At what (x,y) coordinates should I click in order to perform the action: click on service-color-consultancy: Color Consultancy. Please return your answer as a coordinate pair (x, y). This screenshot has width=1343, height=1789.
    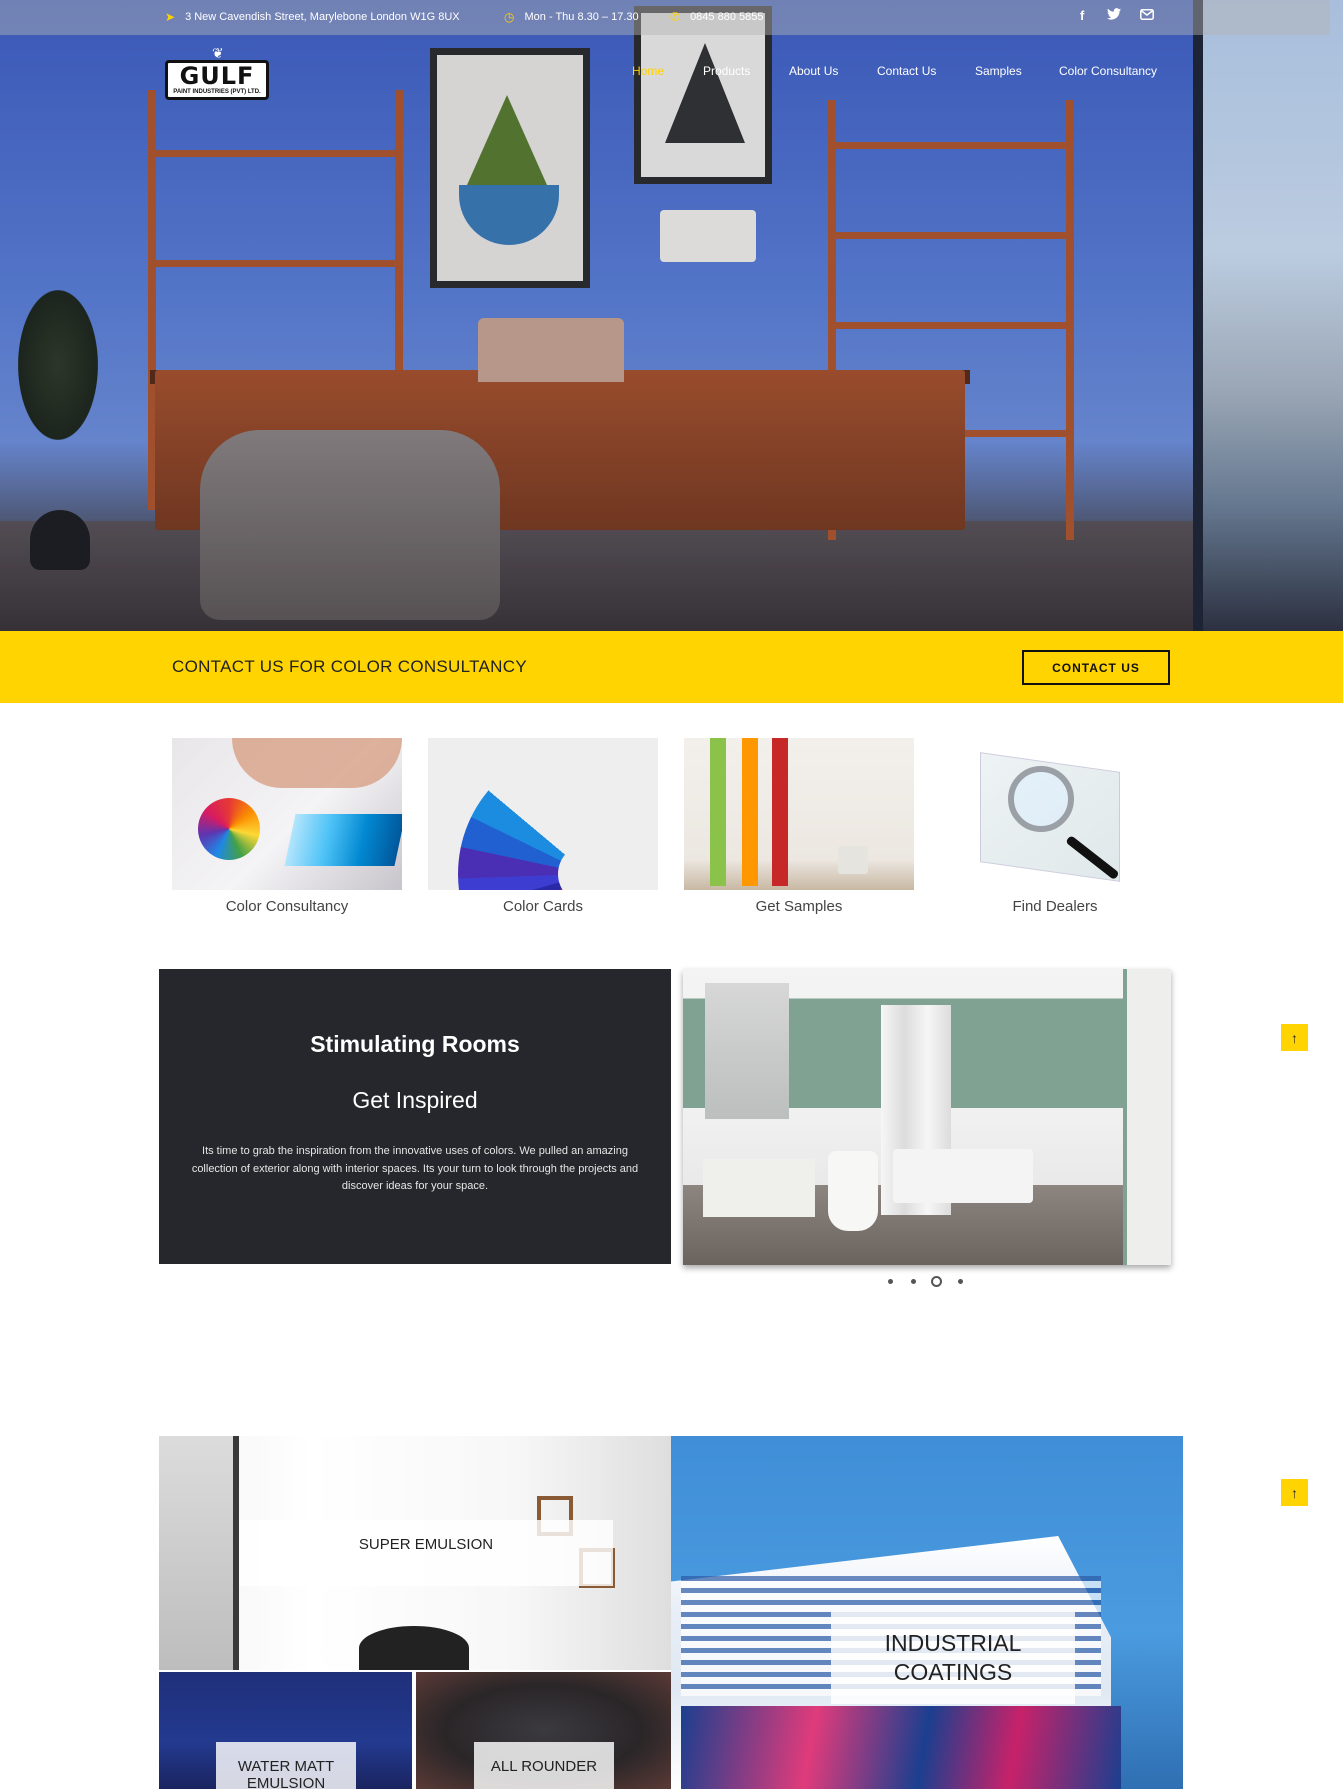
    Looking at the image, I should click on (287, 826).